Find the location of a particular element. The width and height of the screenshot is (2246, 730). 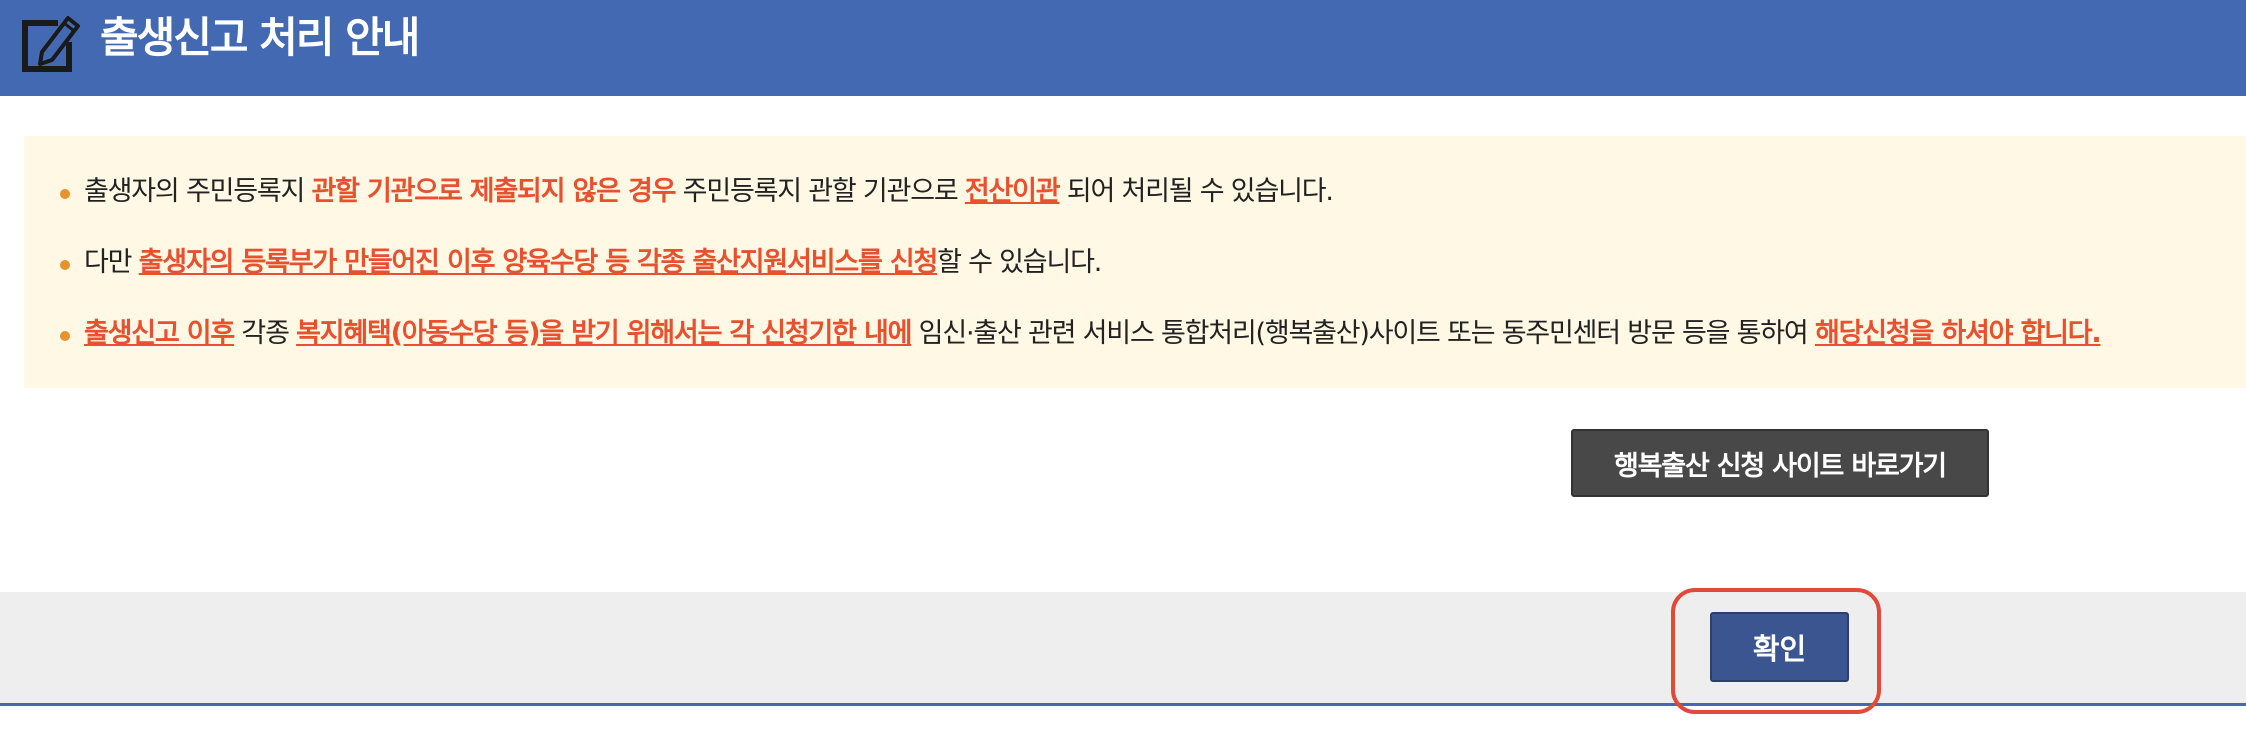

happy-birth-site-link-button: 행복출산 신청 사이트 바로가기 is located at coordinates (1780, 463).